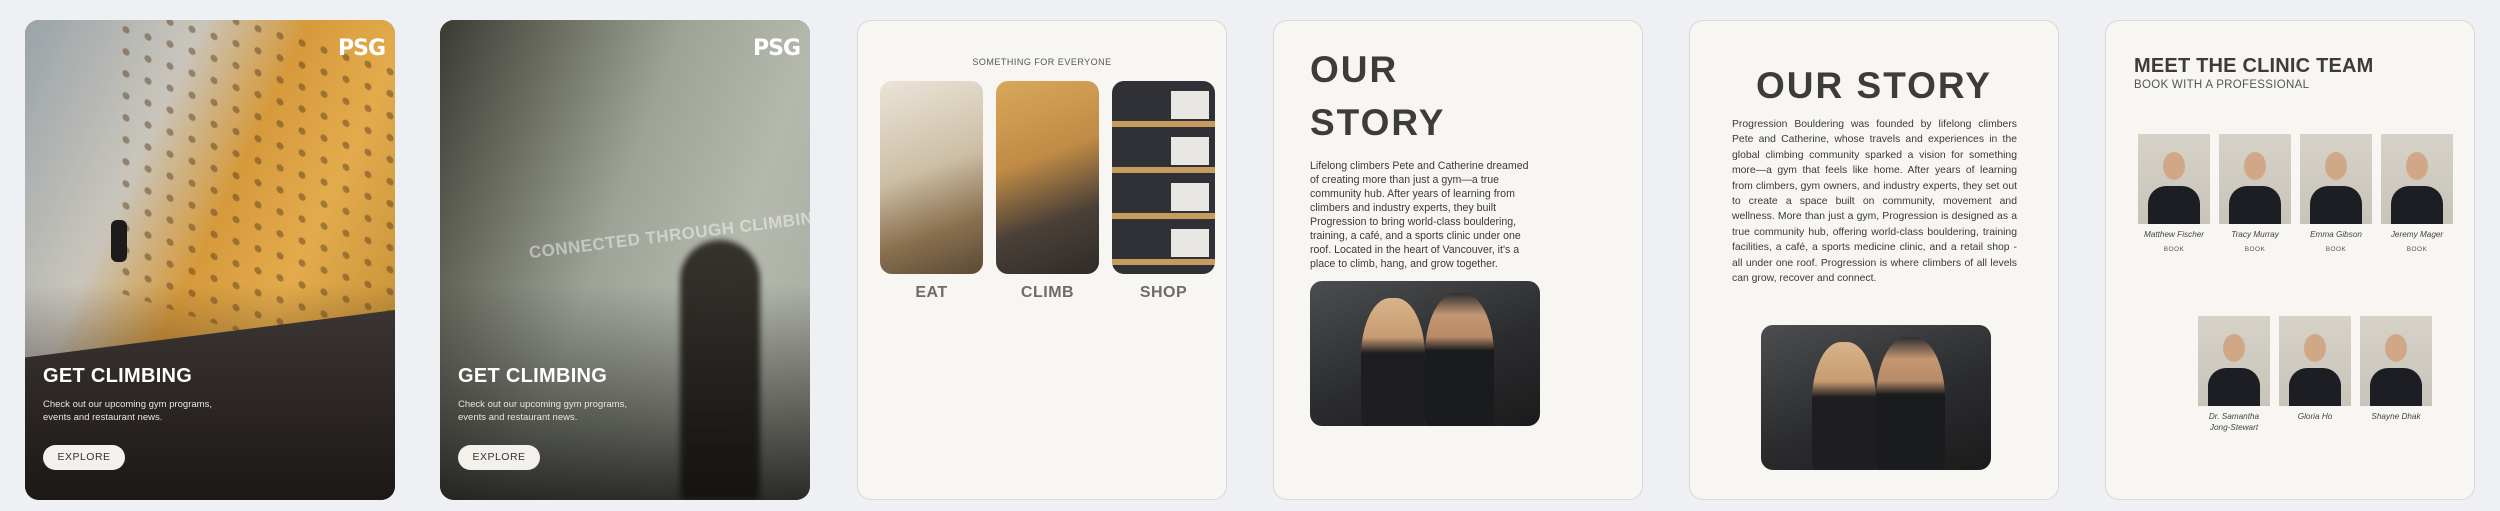 The height and width of the screenshot is (511, 2500). I want to click on offerings-card: SOMETHING FOR EVERYONE EAT CLIMB SHOP, so click(1042, 260).